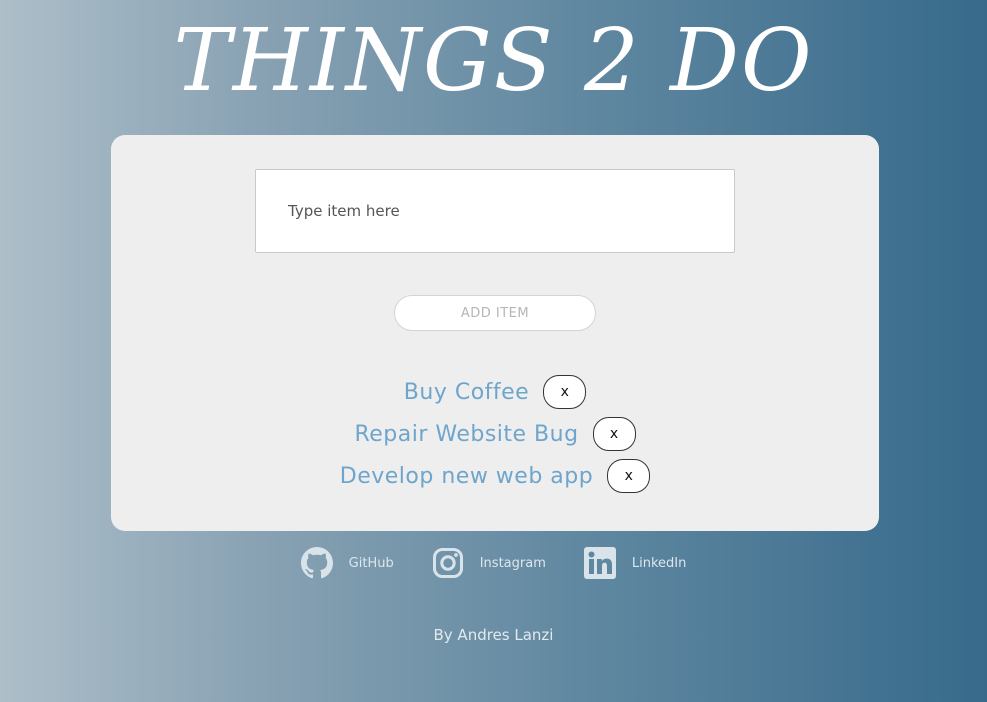 Image resolution: width=987 pixels, height=702 pixels. I want to click on app-title: THINGS 2 DO, so click(493, 61).